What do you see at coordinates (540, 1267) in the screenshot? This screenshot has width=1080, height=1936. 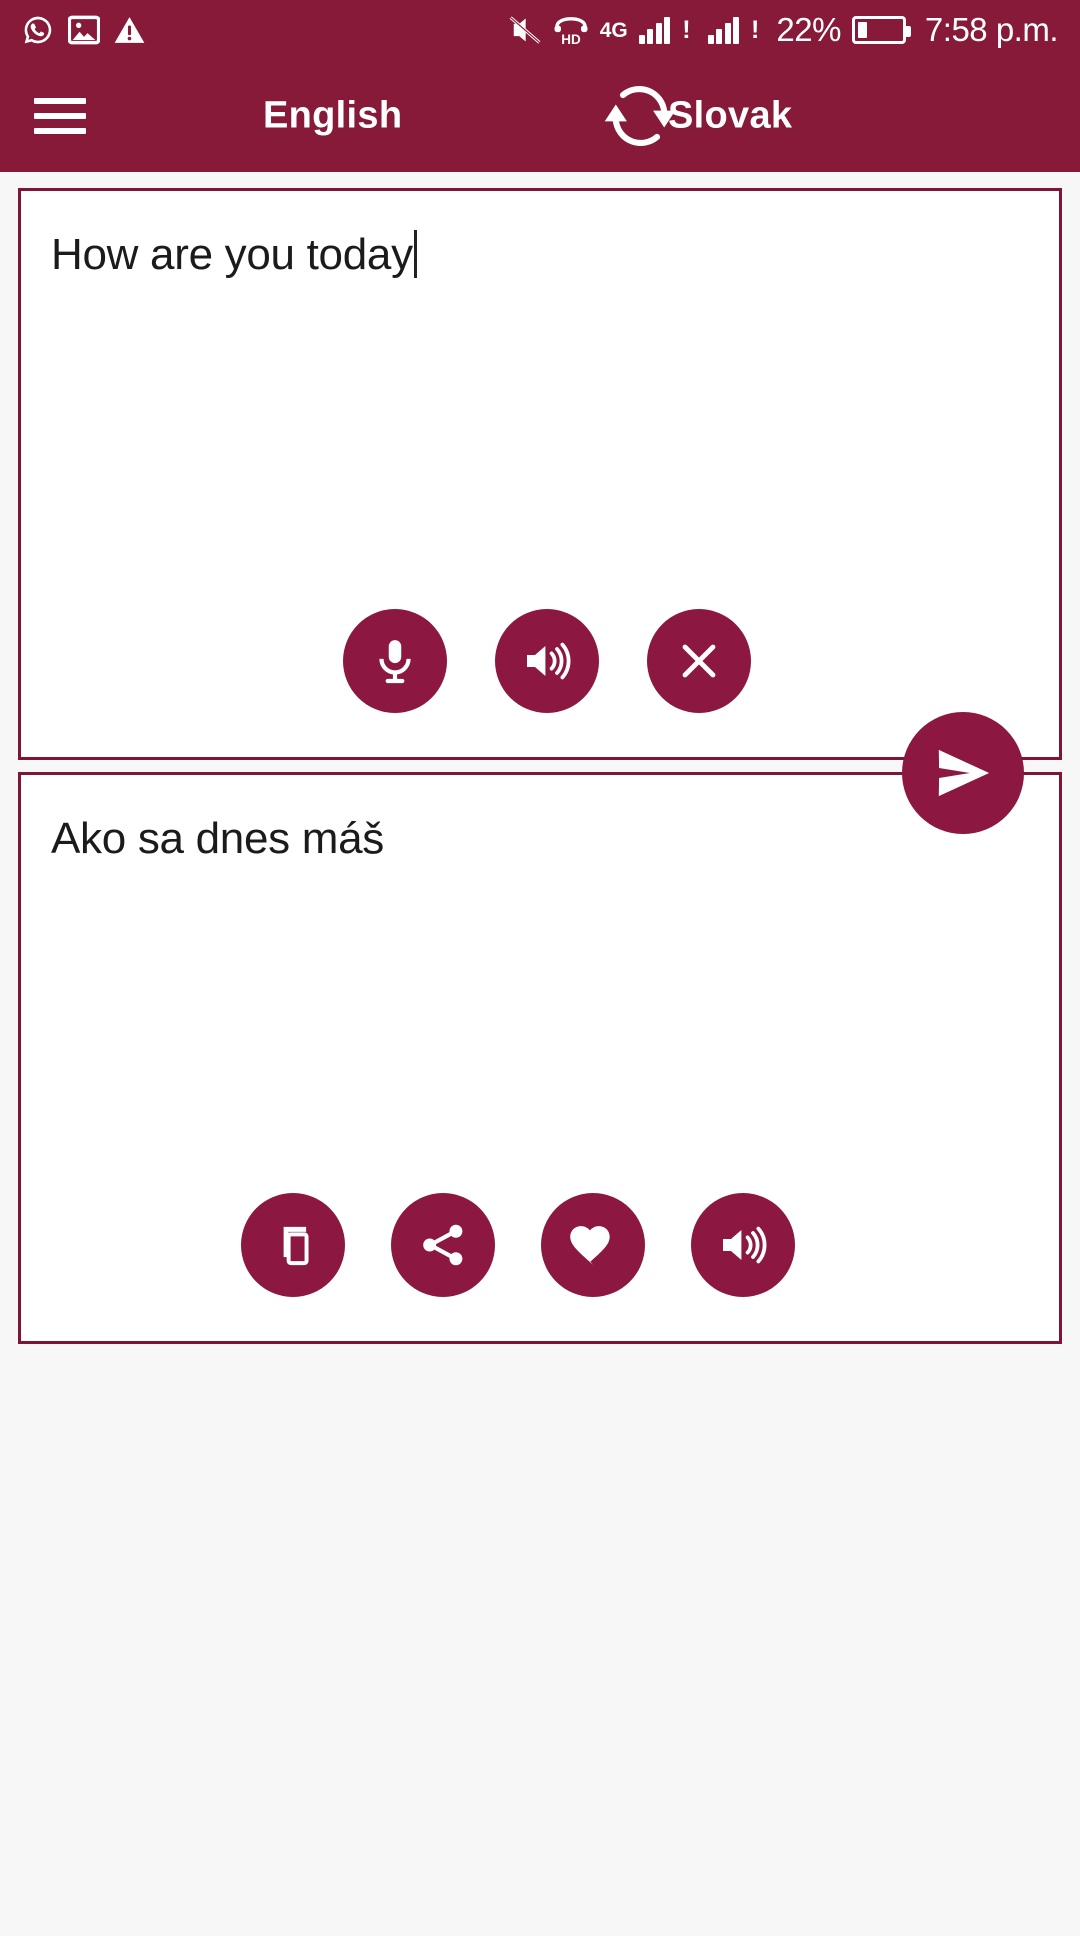 I see `target-action-bar` at bounding box center [540, 1267].